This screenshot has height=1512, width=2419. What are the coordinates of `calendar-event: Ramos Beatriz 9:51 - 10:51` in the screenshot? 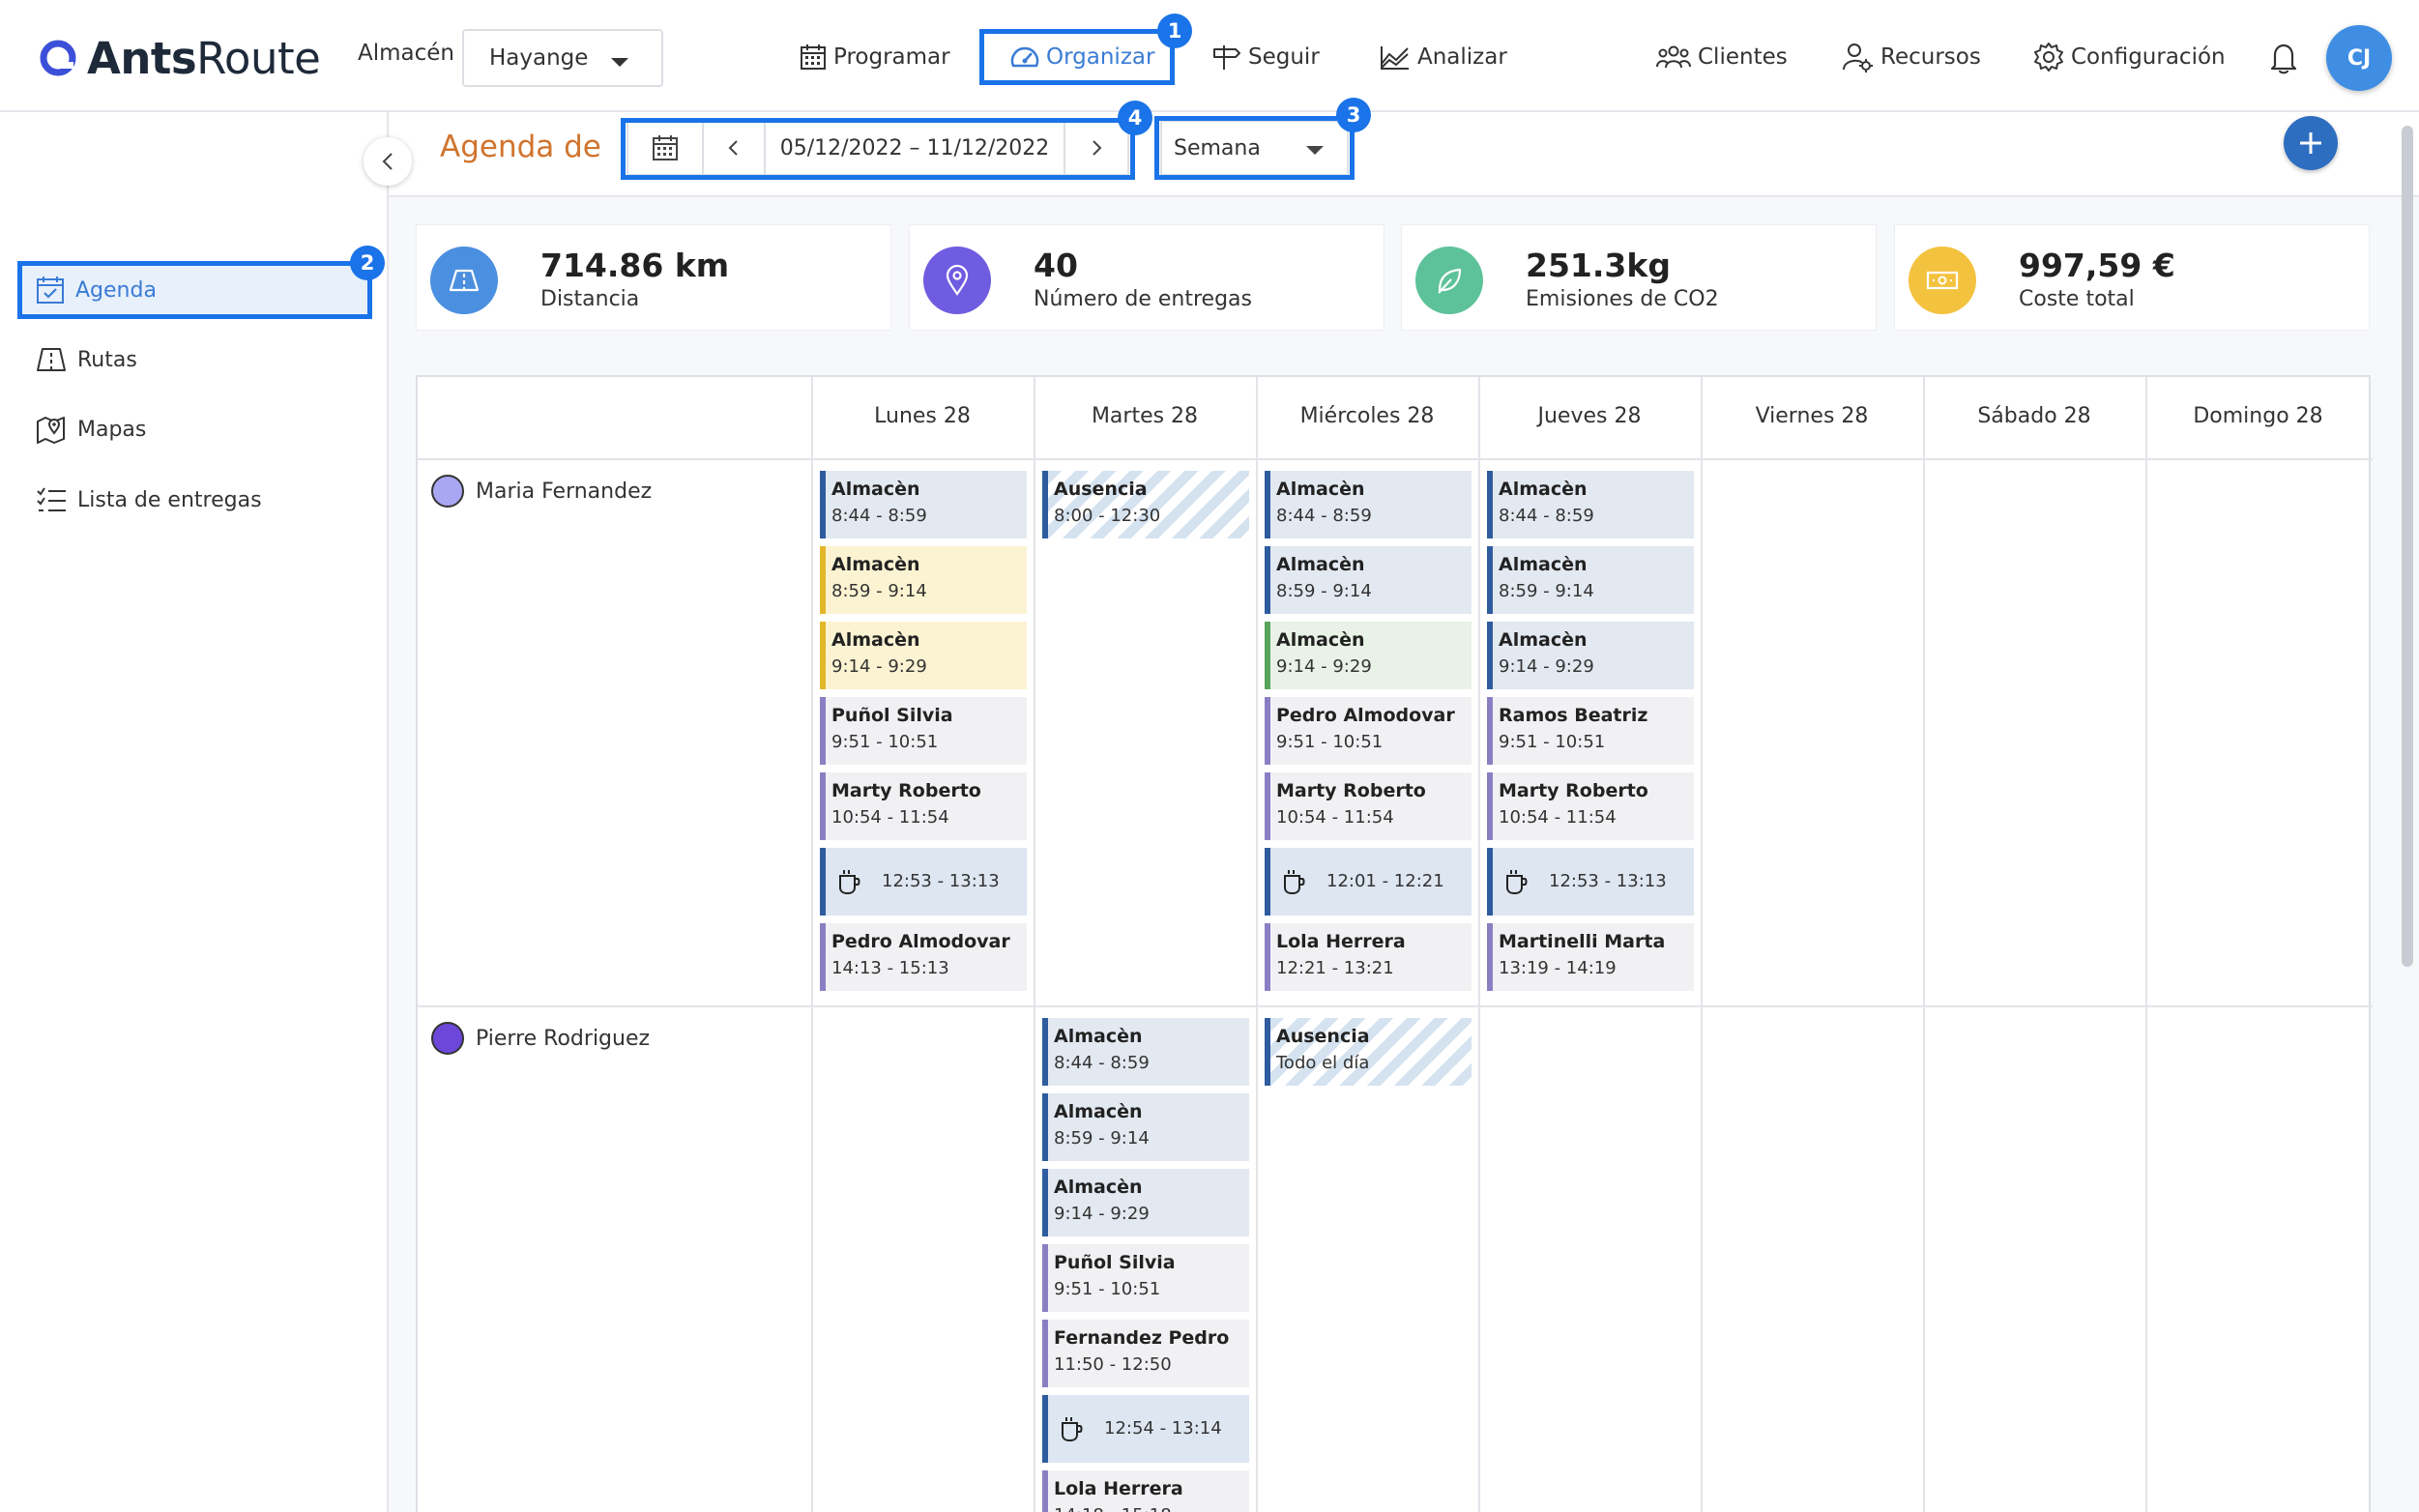 It's located at (1590, 731).